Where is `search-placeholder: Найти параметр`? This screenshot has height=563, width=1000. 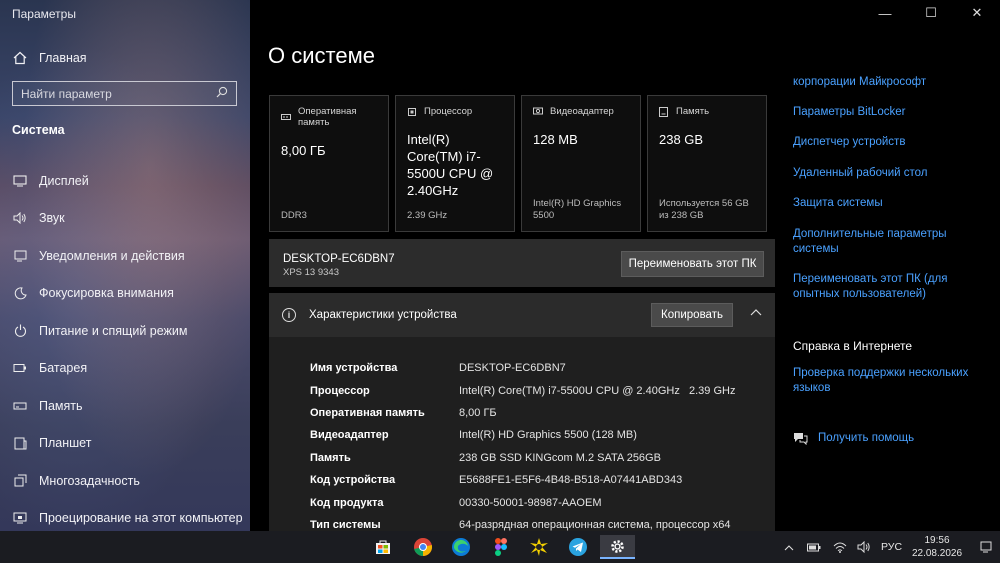
search-placeholder: Найти параметр is located at coordinates (66, 93).